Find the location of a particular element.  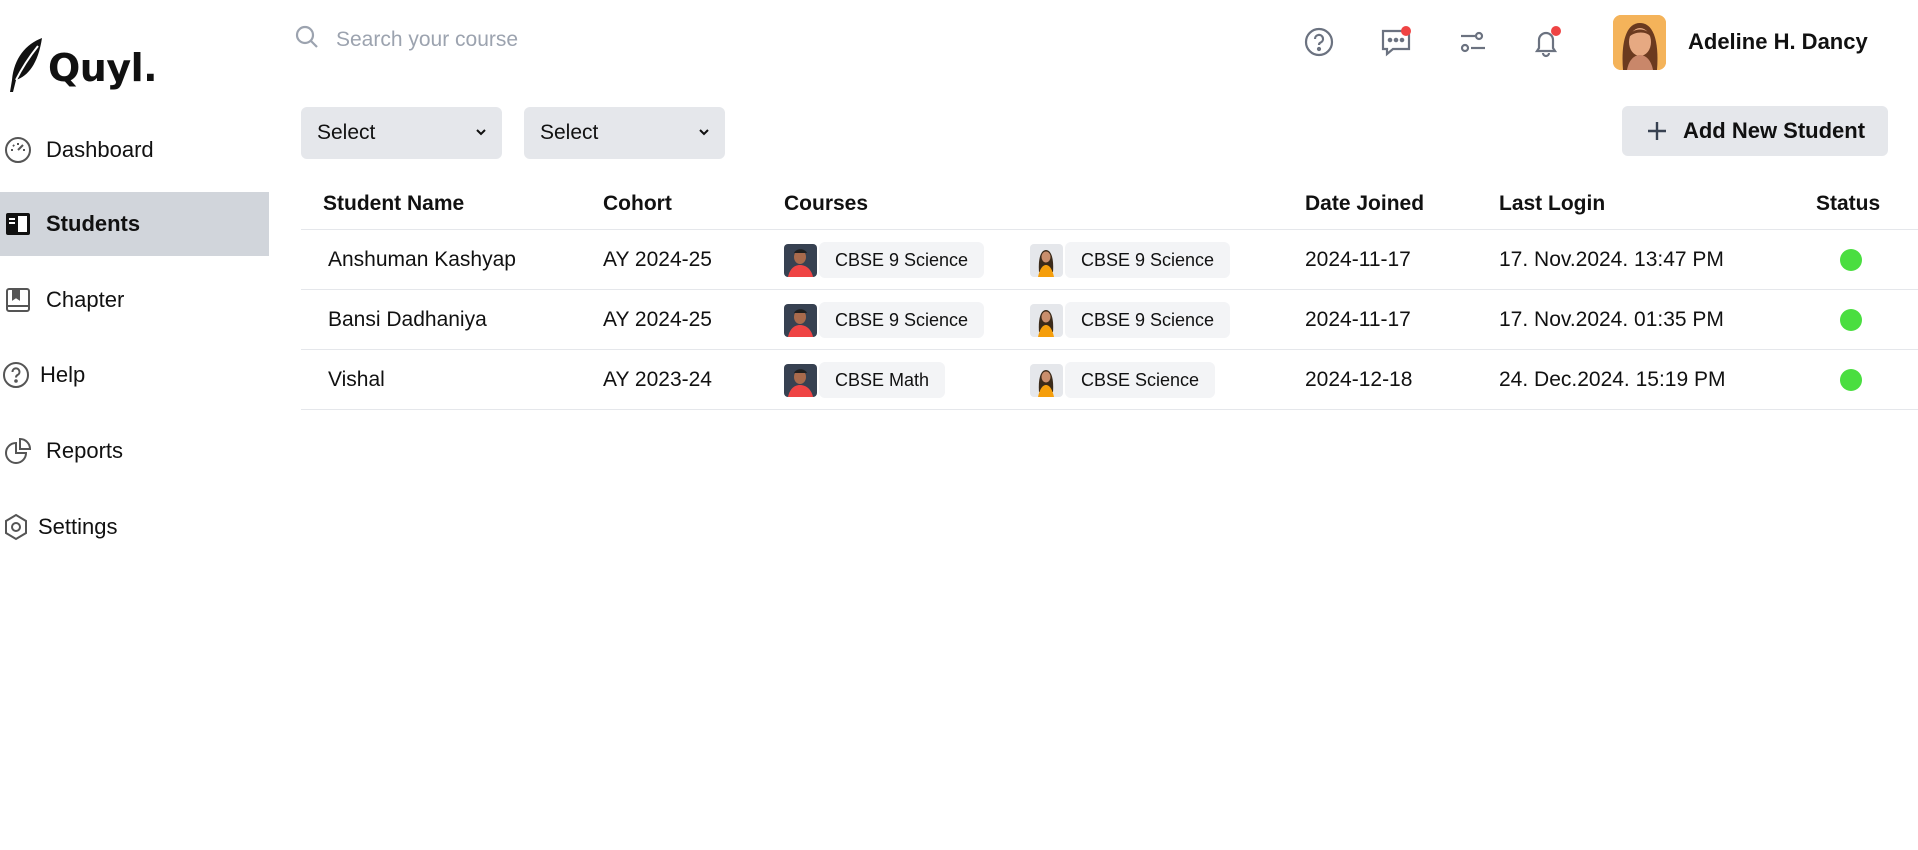

logo-text: Quyl. is located at coordinates (103, 67).